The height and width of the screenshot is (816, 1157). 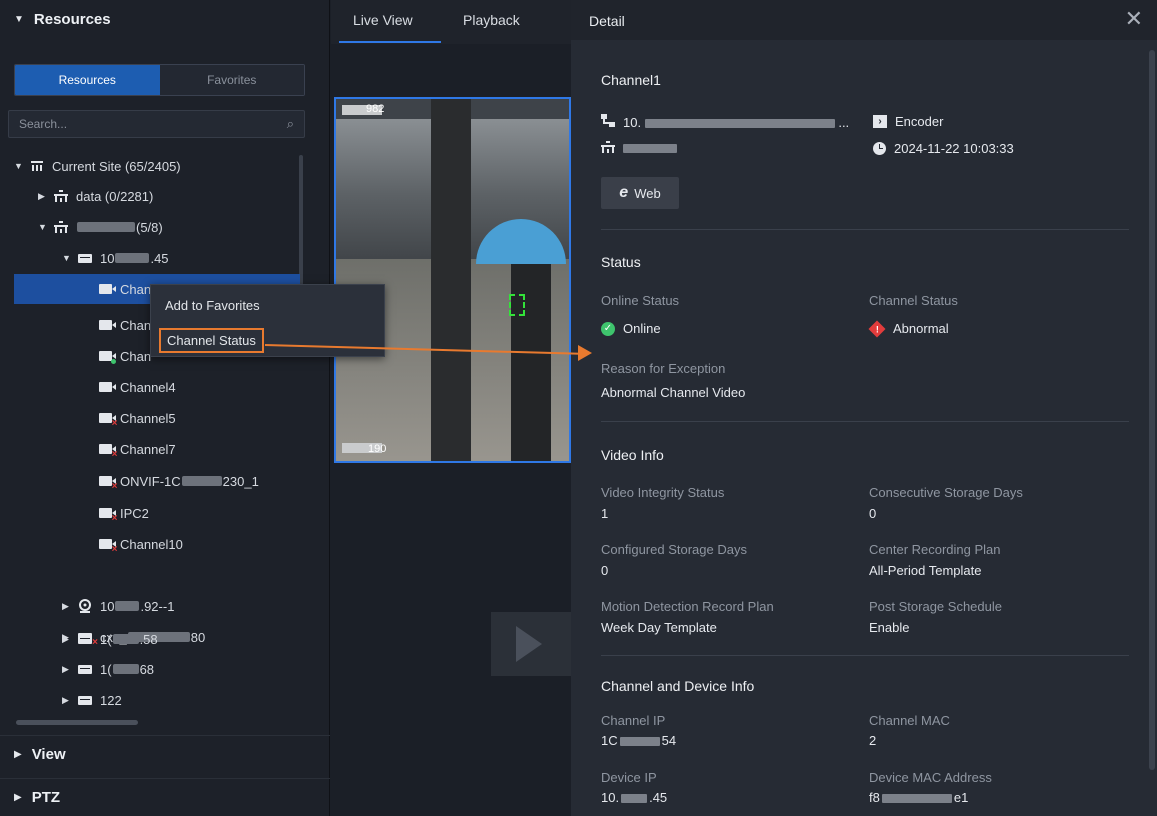 I want to click on tree-item-device-68: ▶ 1( 68, so click(x=181, y=669).